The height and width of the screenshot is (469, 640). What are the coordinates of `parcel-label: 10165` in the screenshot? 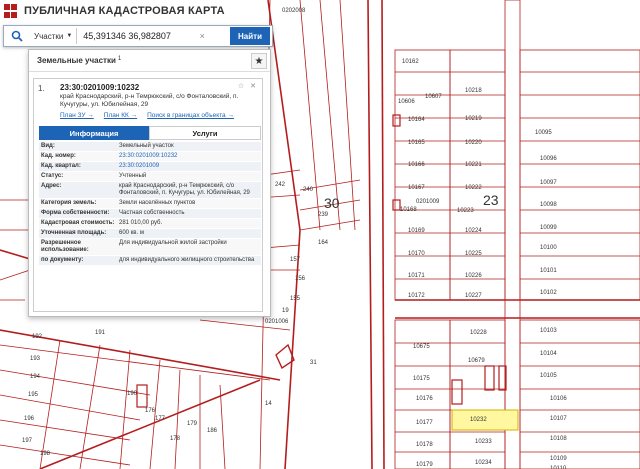 It's located at (416, 143).